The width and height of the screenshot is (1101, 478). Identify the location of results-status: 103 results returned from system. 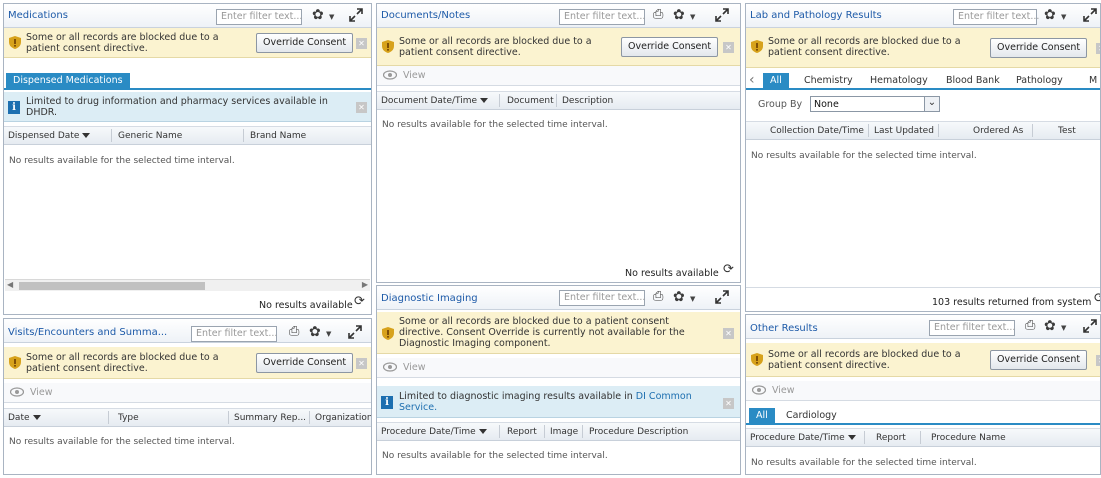
(1012, 302).